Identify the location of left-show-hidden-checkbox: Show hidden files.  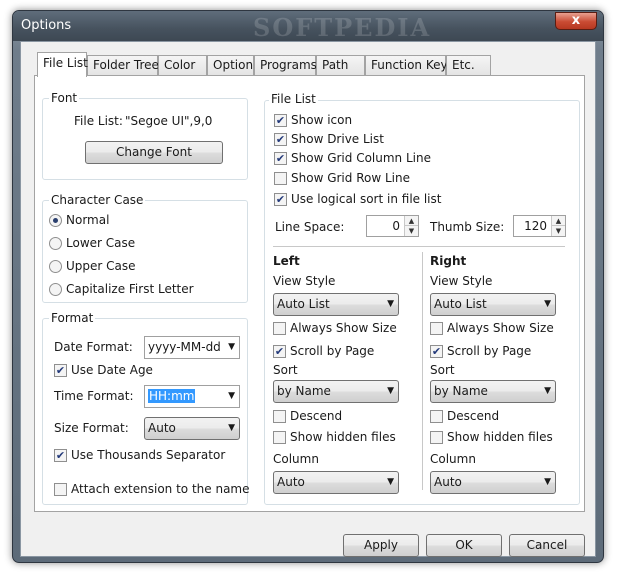
(334, 437).